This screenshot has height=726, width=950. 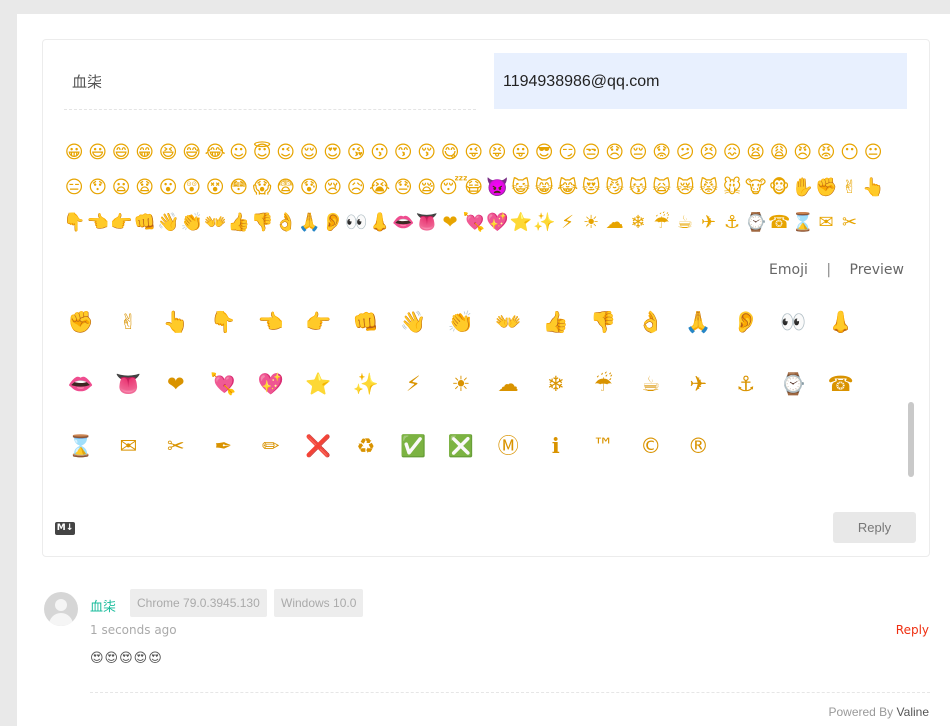 What do you see at coordinates (176, 446) in the screenshot?
I see `emoji-picker-item: ✂` at bounding box center [176, 446].